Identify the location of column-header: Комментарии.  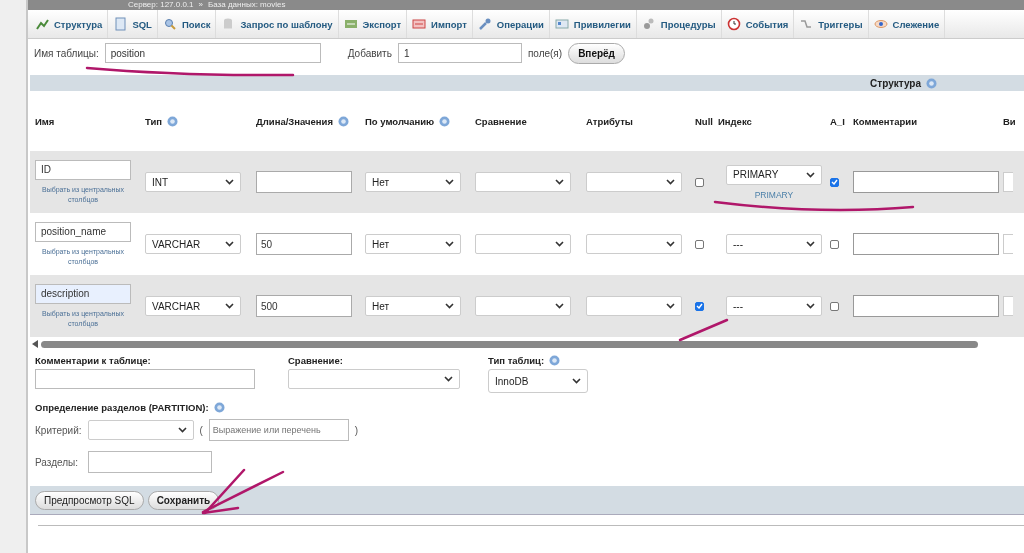
(885, 121).